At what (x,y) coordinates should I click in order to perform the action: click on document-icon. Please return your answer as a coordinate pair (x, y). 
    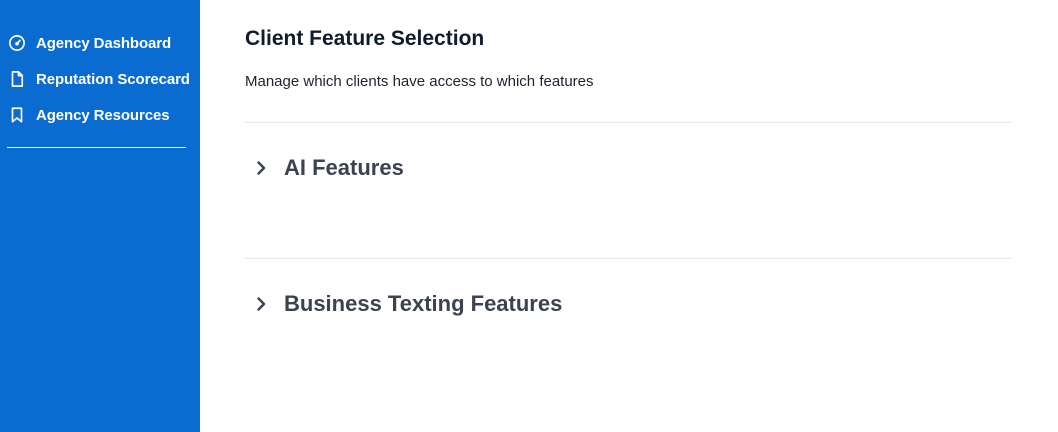
    Looking at the image, I should click on (17, 79).